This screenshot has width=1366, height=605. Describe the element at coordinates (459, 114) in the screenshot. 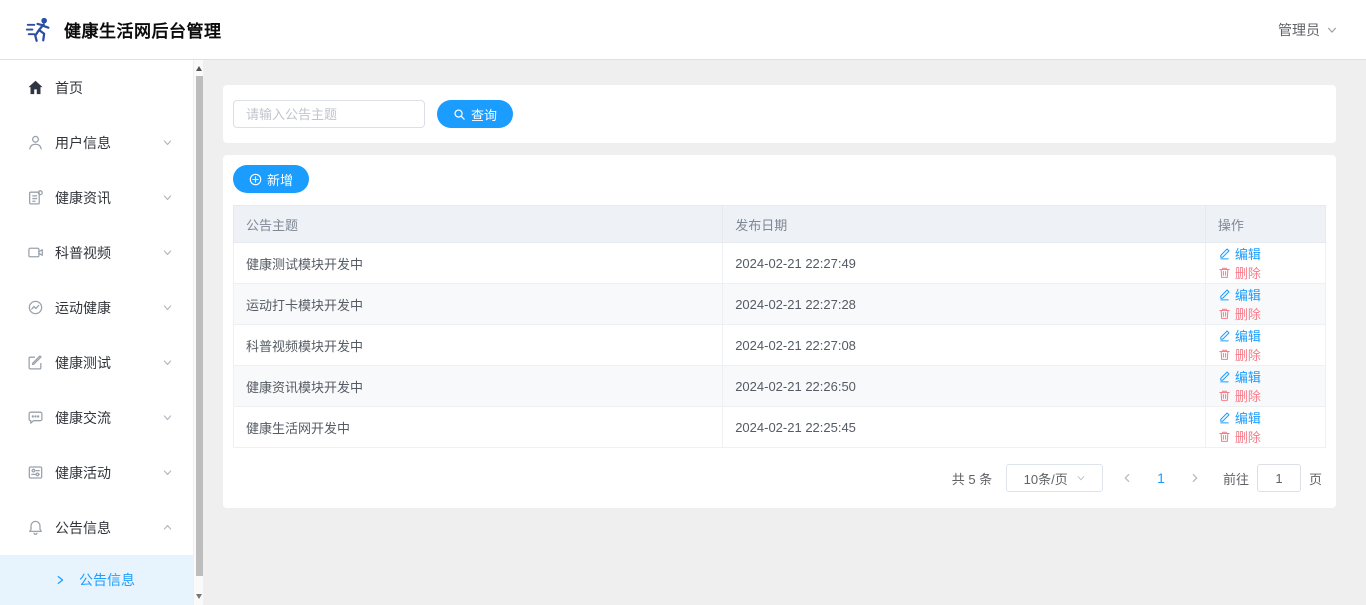

I see `search-icon` at that location.